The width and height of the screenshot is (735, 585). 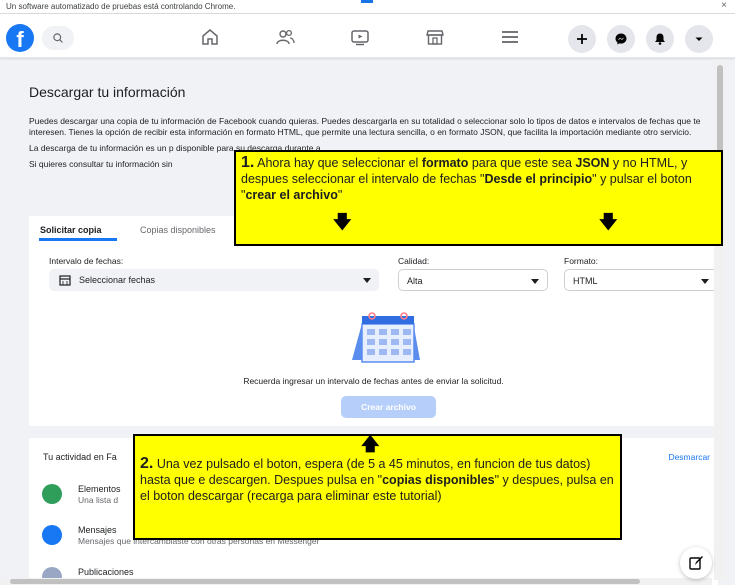 I want to click on account-button, so click(x=699, y=39).